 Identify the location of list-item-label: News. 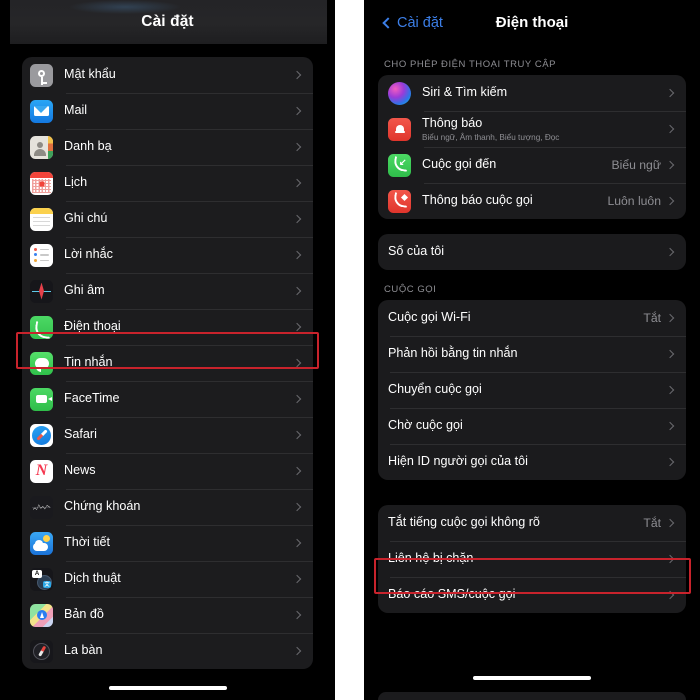
(80, 470).